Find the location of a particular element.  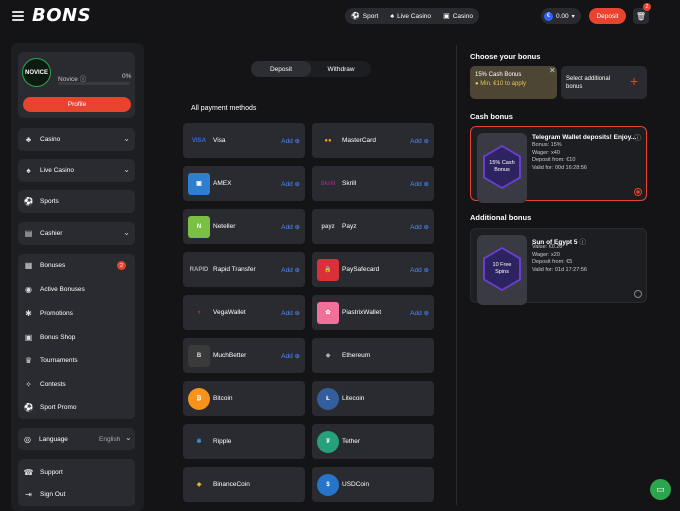

balance-selector: € 0.00 ▾ is located at coordinates (561, 16).